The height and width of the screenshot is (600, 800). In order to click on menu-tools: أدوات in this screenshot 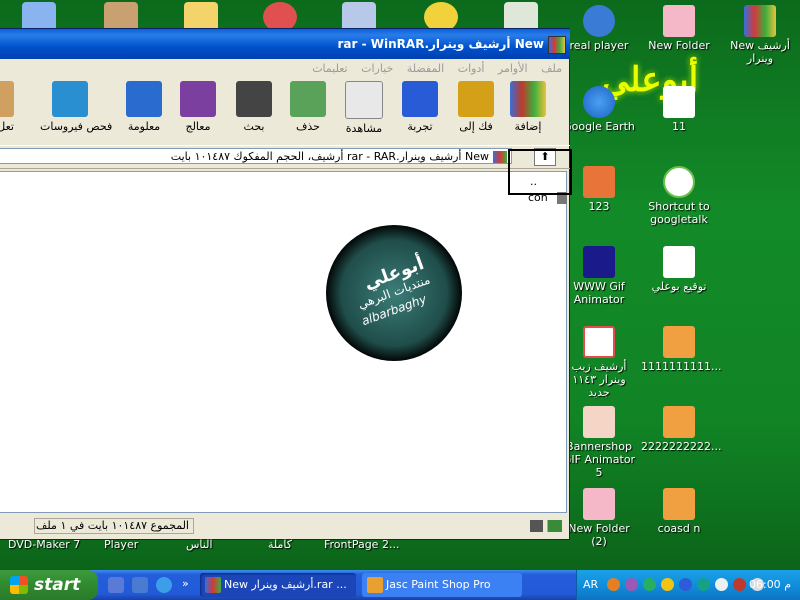, I will do `click(471, 69)`.